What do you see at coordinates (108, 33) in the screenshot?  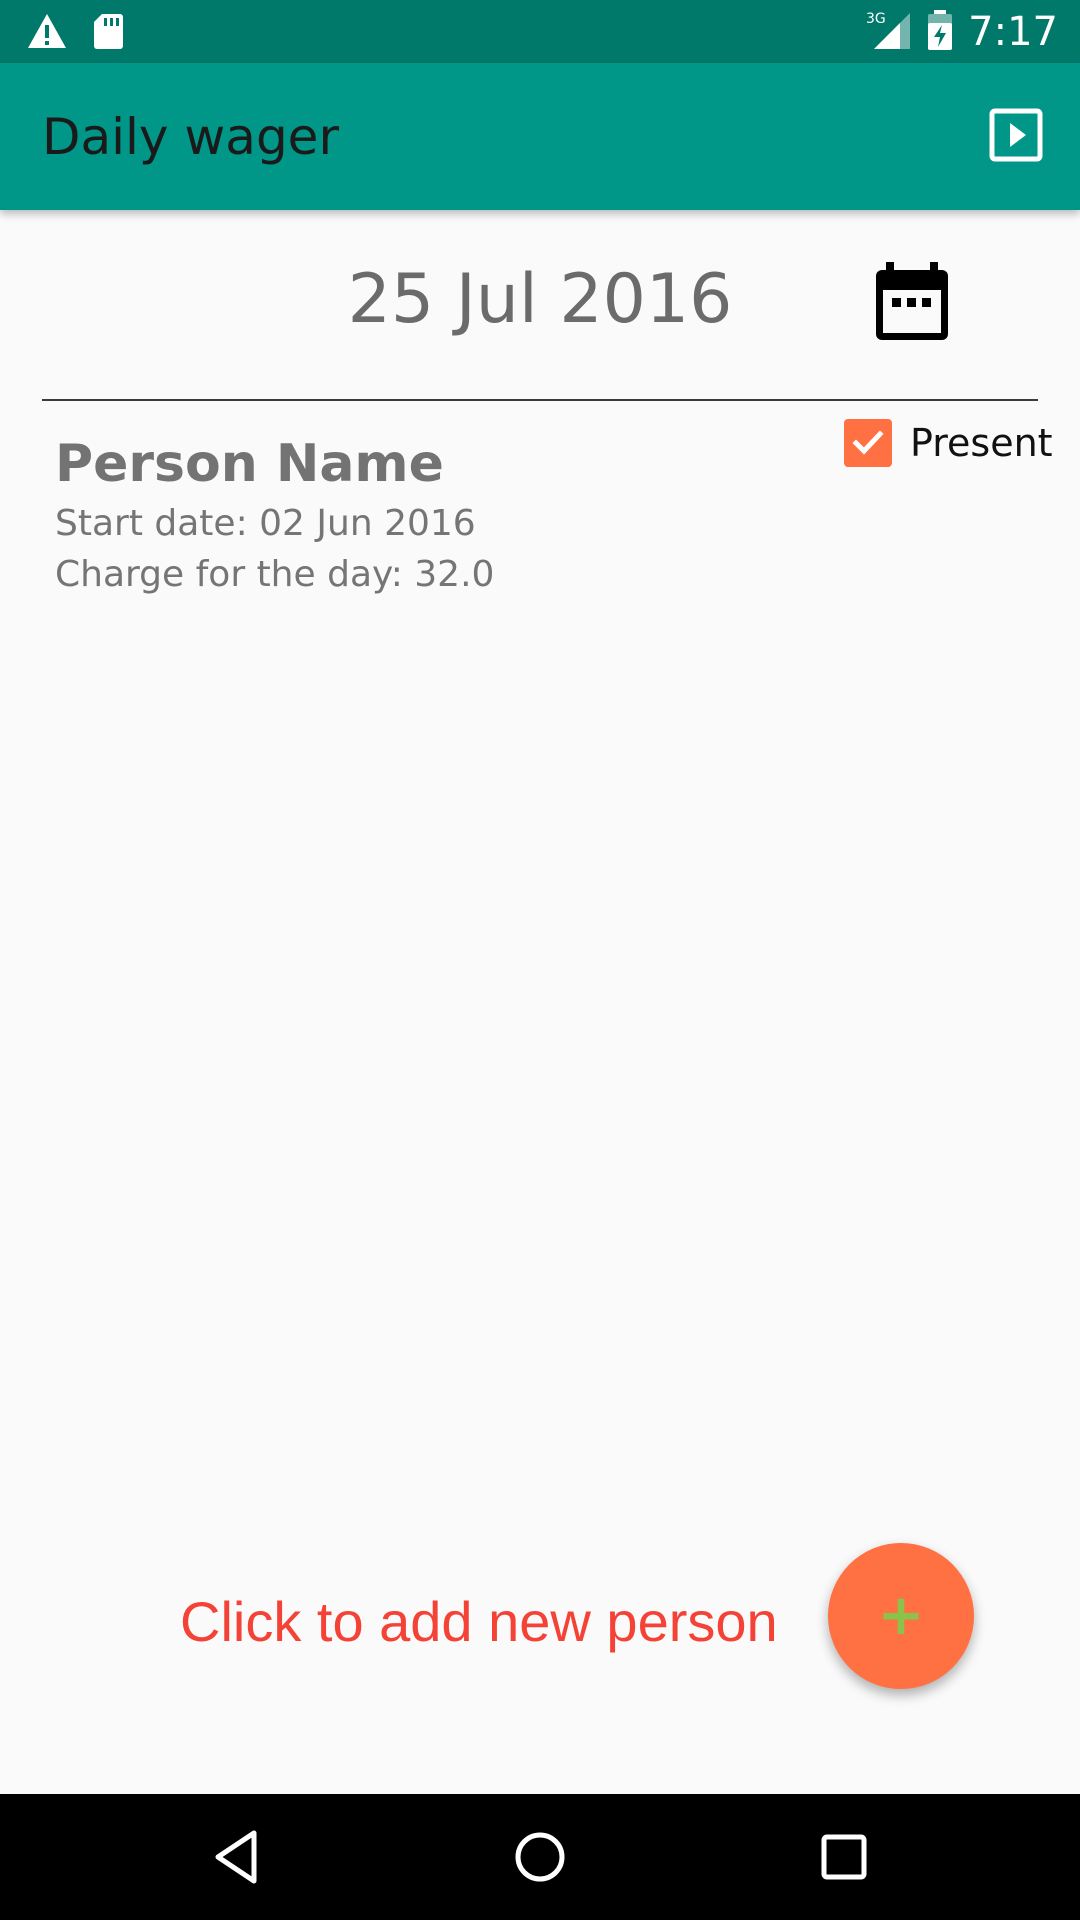 I see `sd-card-icon` at bounding box center [108, 33].